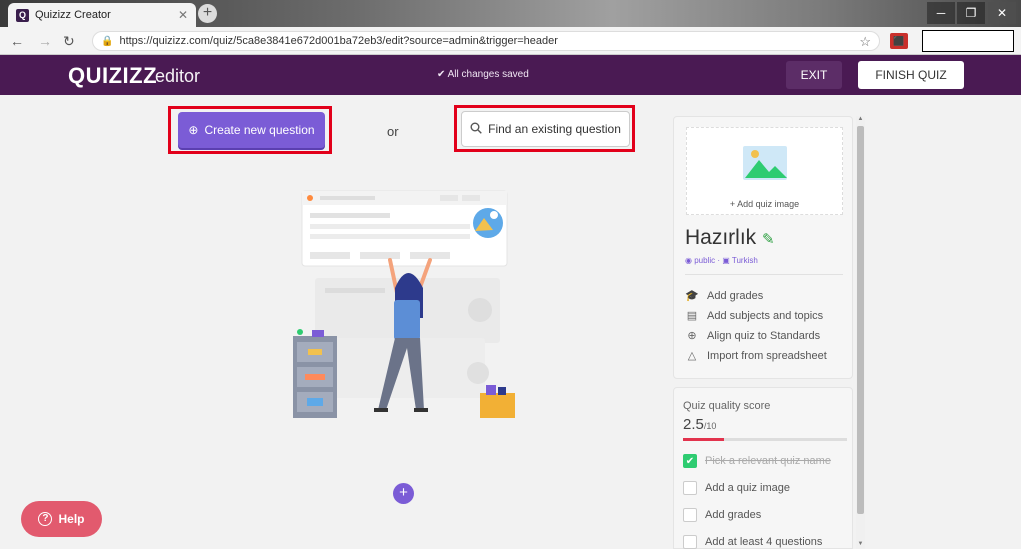 The height and width of the screenshot is (549, 1021). I want to click on check-icon: ✔, so click(441, 74).